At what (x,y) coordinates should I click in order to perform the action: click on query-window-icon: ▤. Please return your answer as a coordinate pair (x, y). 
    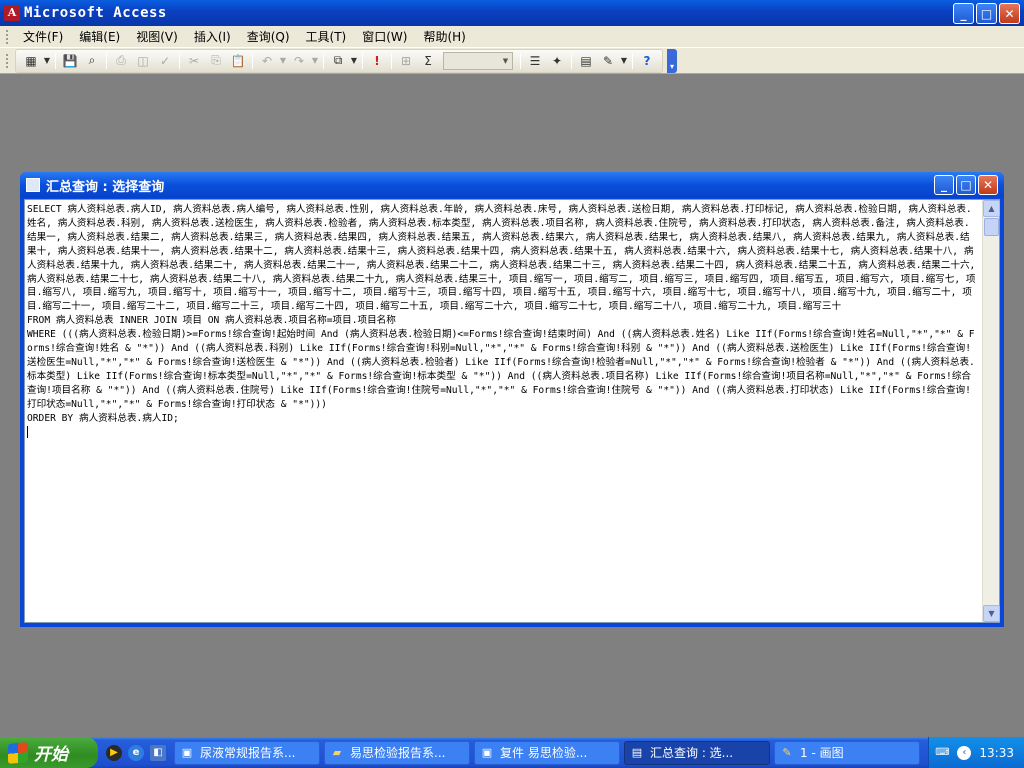
    Looking at the image, I should click on (637, 752).